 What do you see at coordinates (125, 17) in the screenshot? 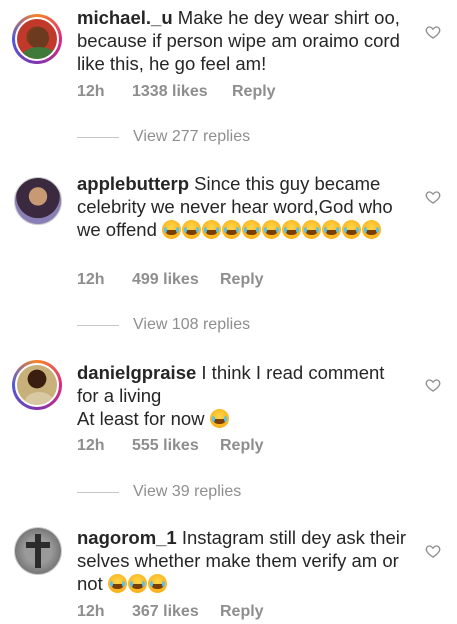
I see `comment-username: michael._u` at bounding box center [125, 17].